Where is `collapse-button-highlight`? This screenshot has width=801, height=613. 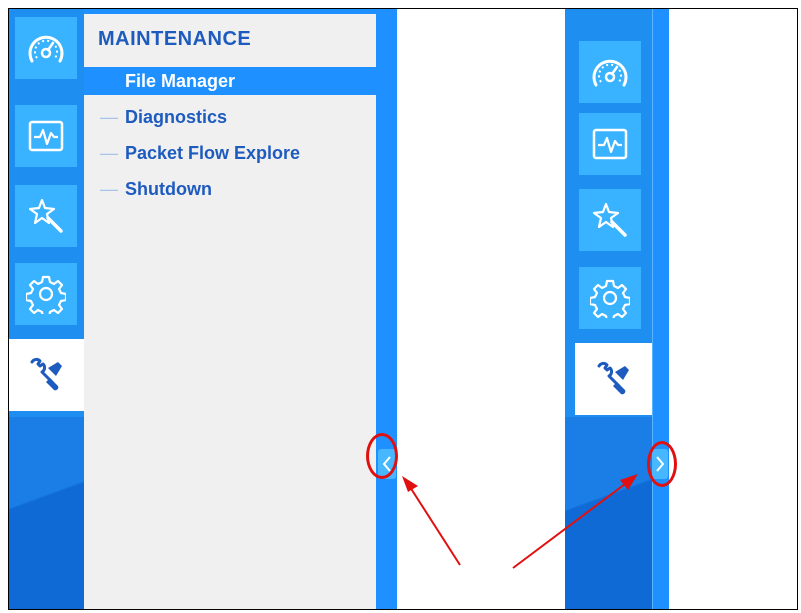
collapse-button-highlight is located at coordinates (382, 456).